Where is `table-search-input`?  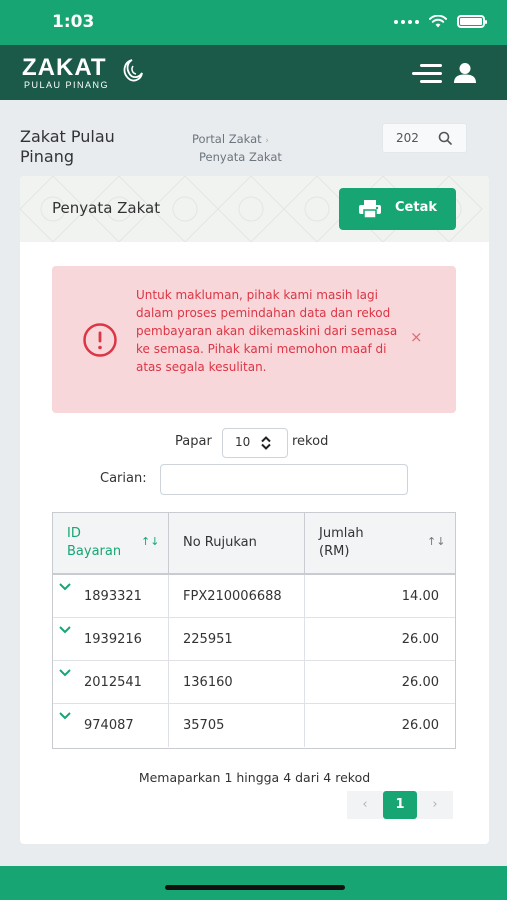 table-search-input is located at coordinates (284, 479).